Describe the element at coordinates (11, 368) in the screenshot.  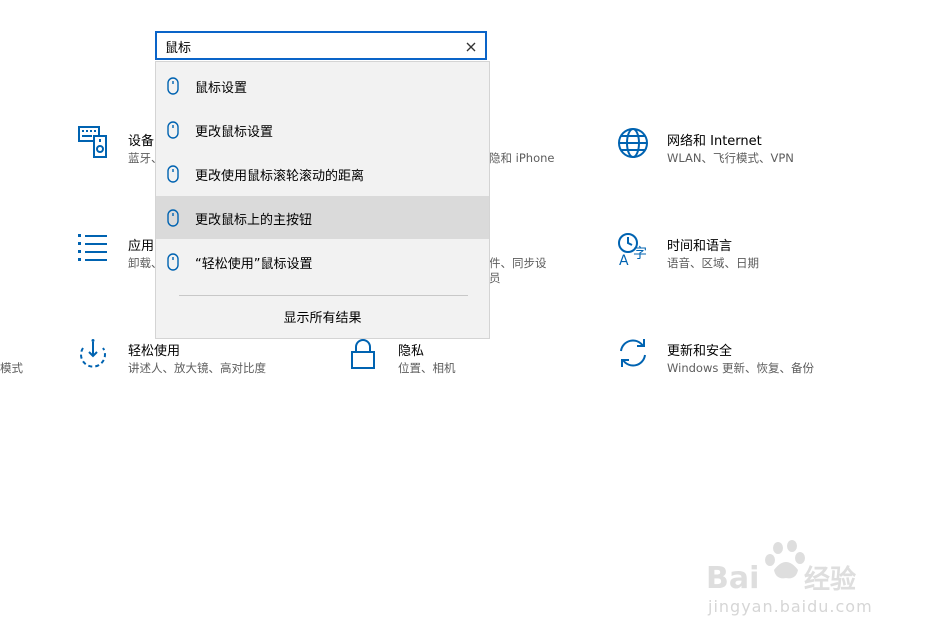
I see `tile-subtitle: 模式` at that location.